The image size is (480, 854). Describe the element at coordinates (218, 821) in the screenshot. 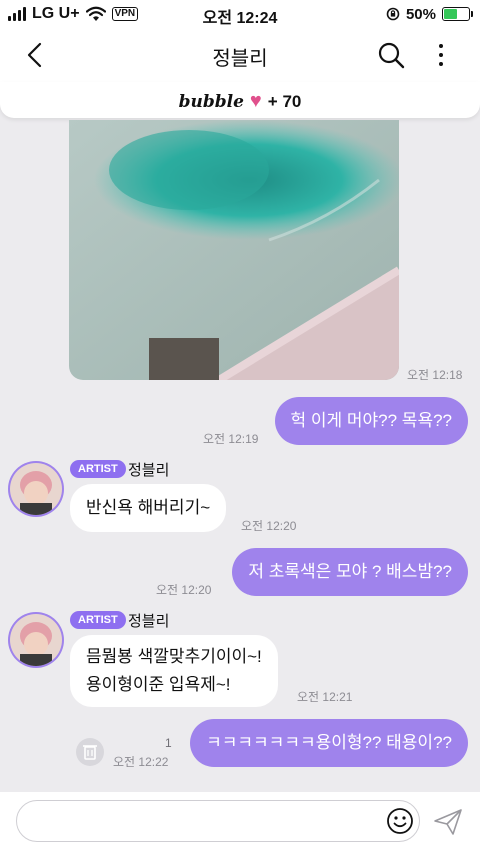

I see `message-input` at that location.